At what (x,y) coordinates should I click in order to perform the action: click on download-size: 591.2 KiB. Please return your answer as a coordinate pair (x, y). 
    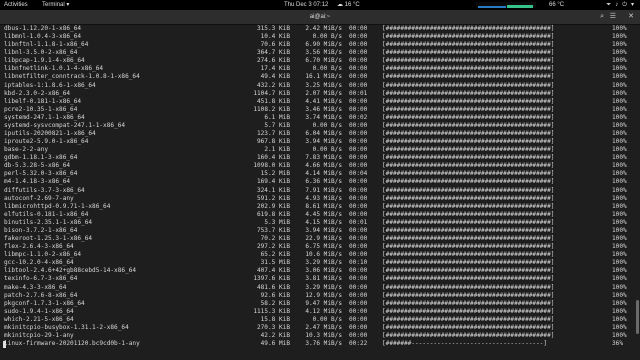
    Looking at the image, I should click on (273, 198).